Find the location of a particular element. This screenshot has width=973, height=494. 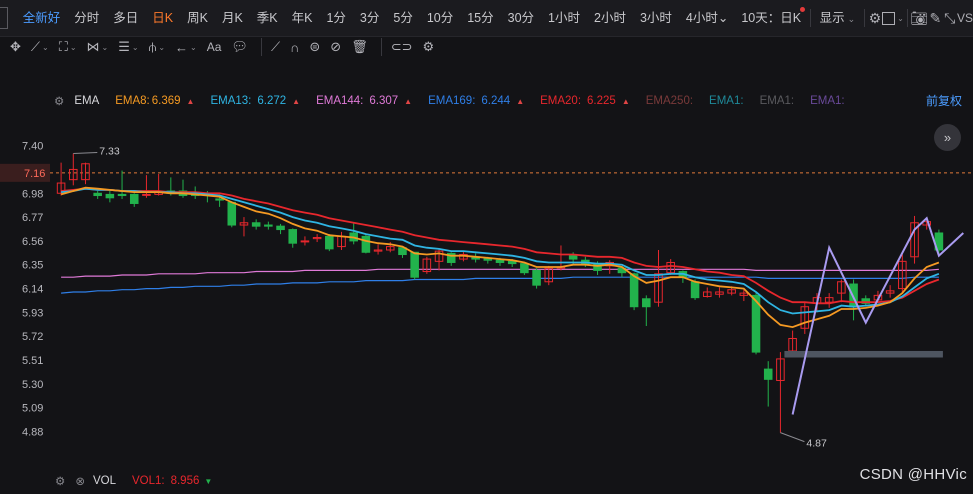

hide-icon: ⊘ is located at coordinates (335, 47).